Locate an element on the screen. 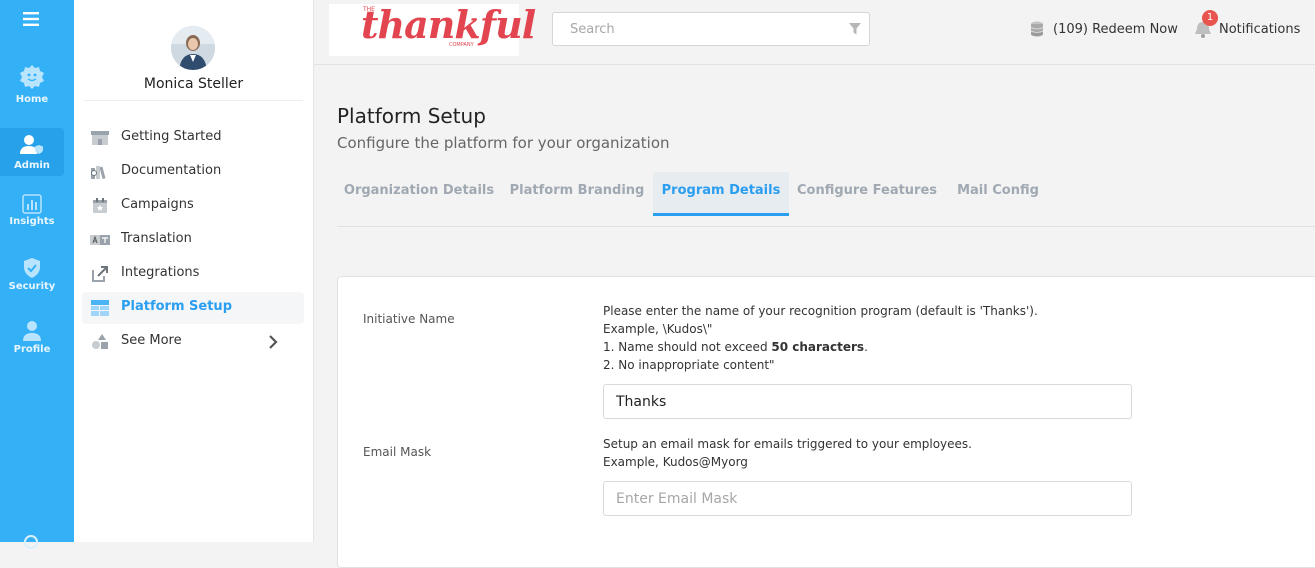 Image resolution: width=1315 pixels, height=568 pixels. tab-program-details: Program Details is located at coordinates (721, 194).